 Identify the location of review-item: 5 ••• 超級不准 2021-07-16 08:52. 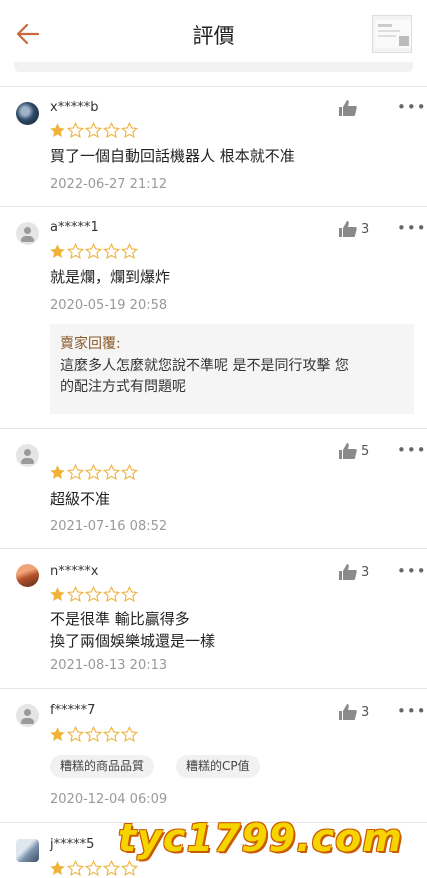
(213, 488).